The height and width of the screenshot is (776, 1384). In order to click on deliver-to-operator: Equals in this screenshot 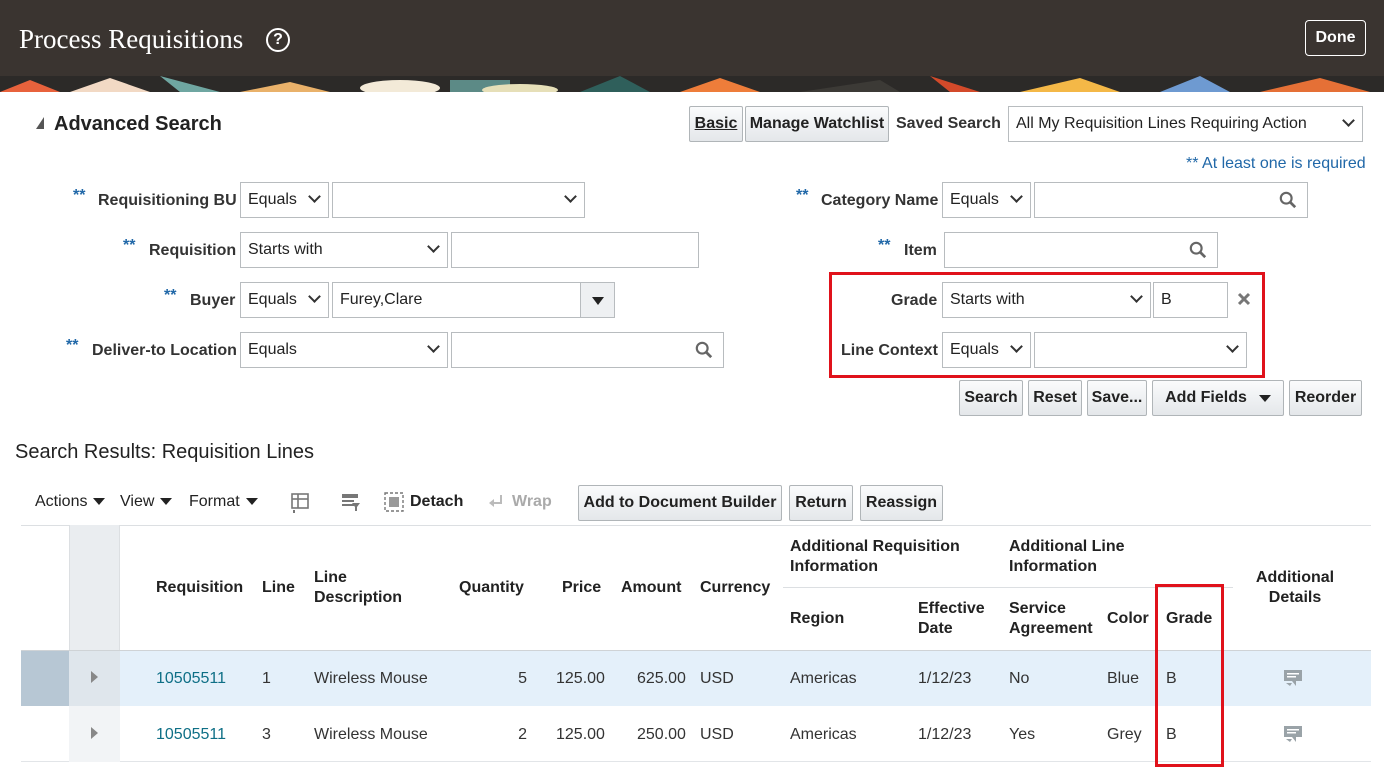, I will do `click(344, 350)`.